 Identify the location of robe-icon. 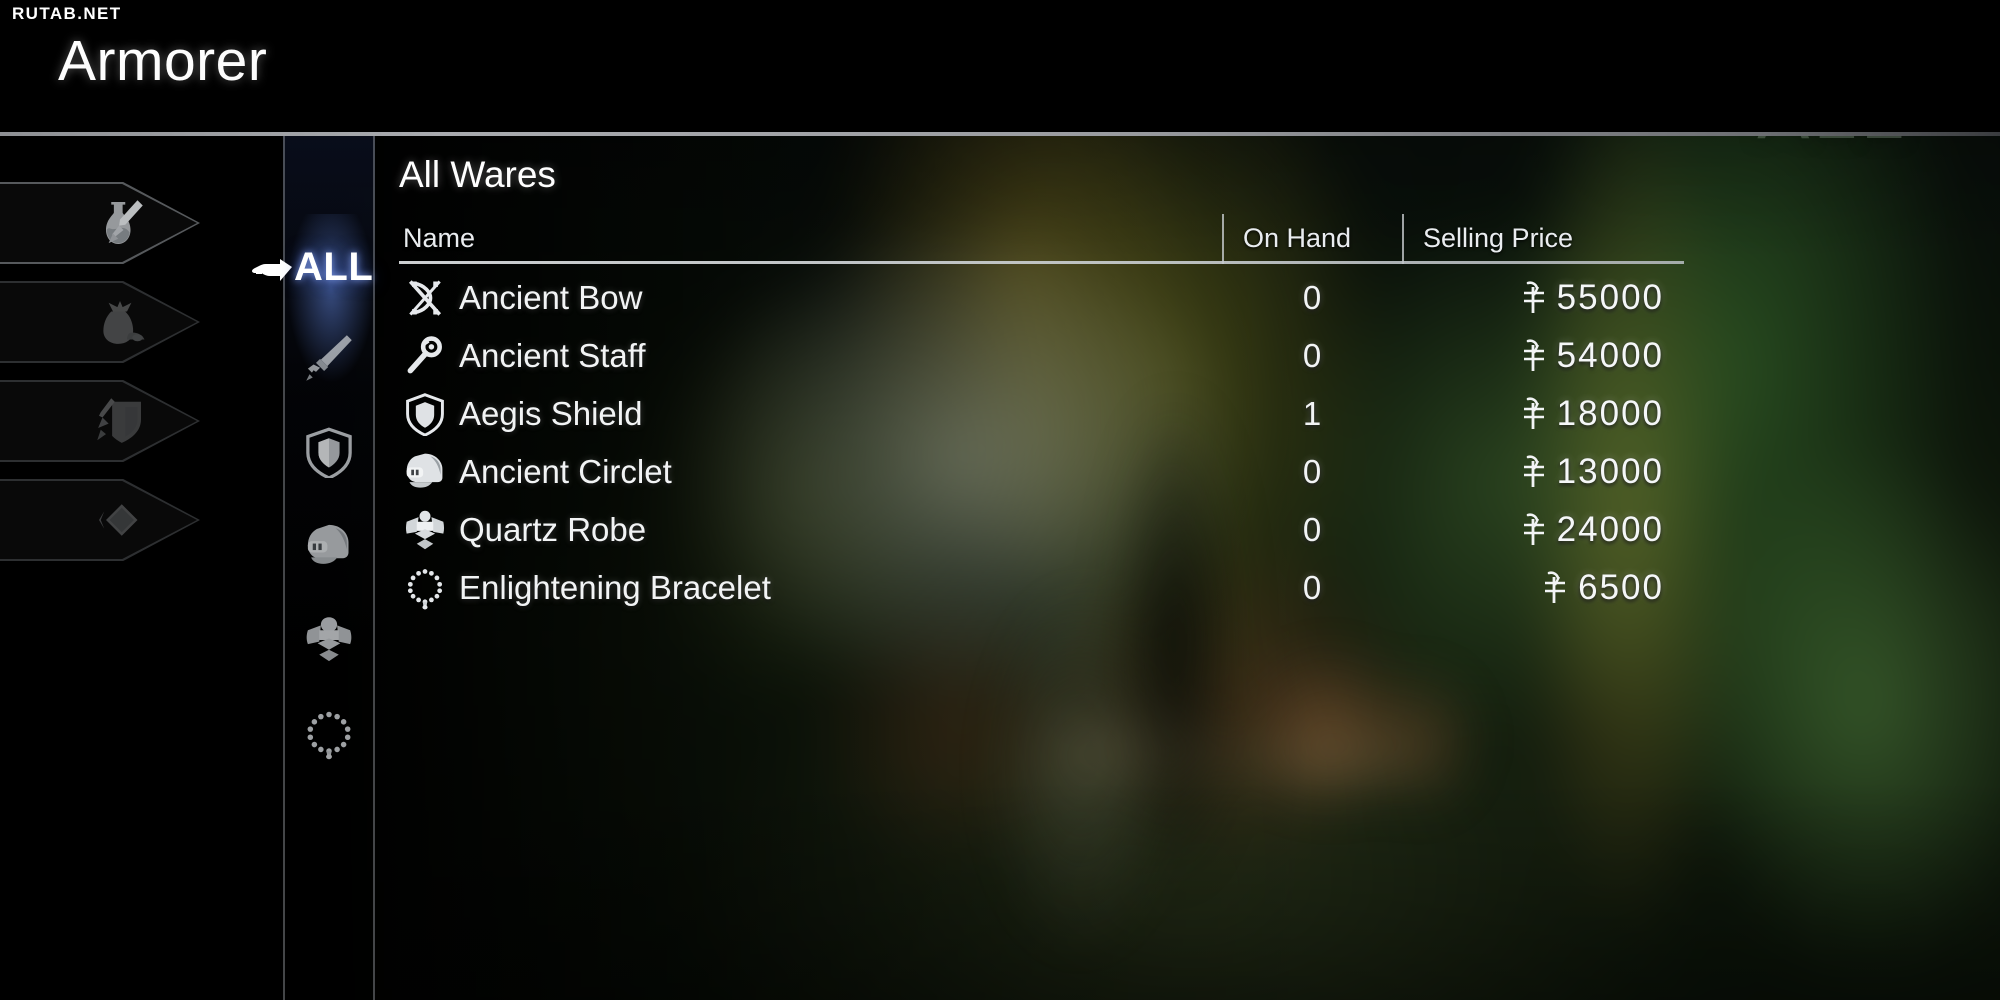
(425, 530).